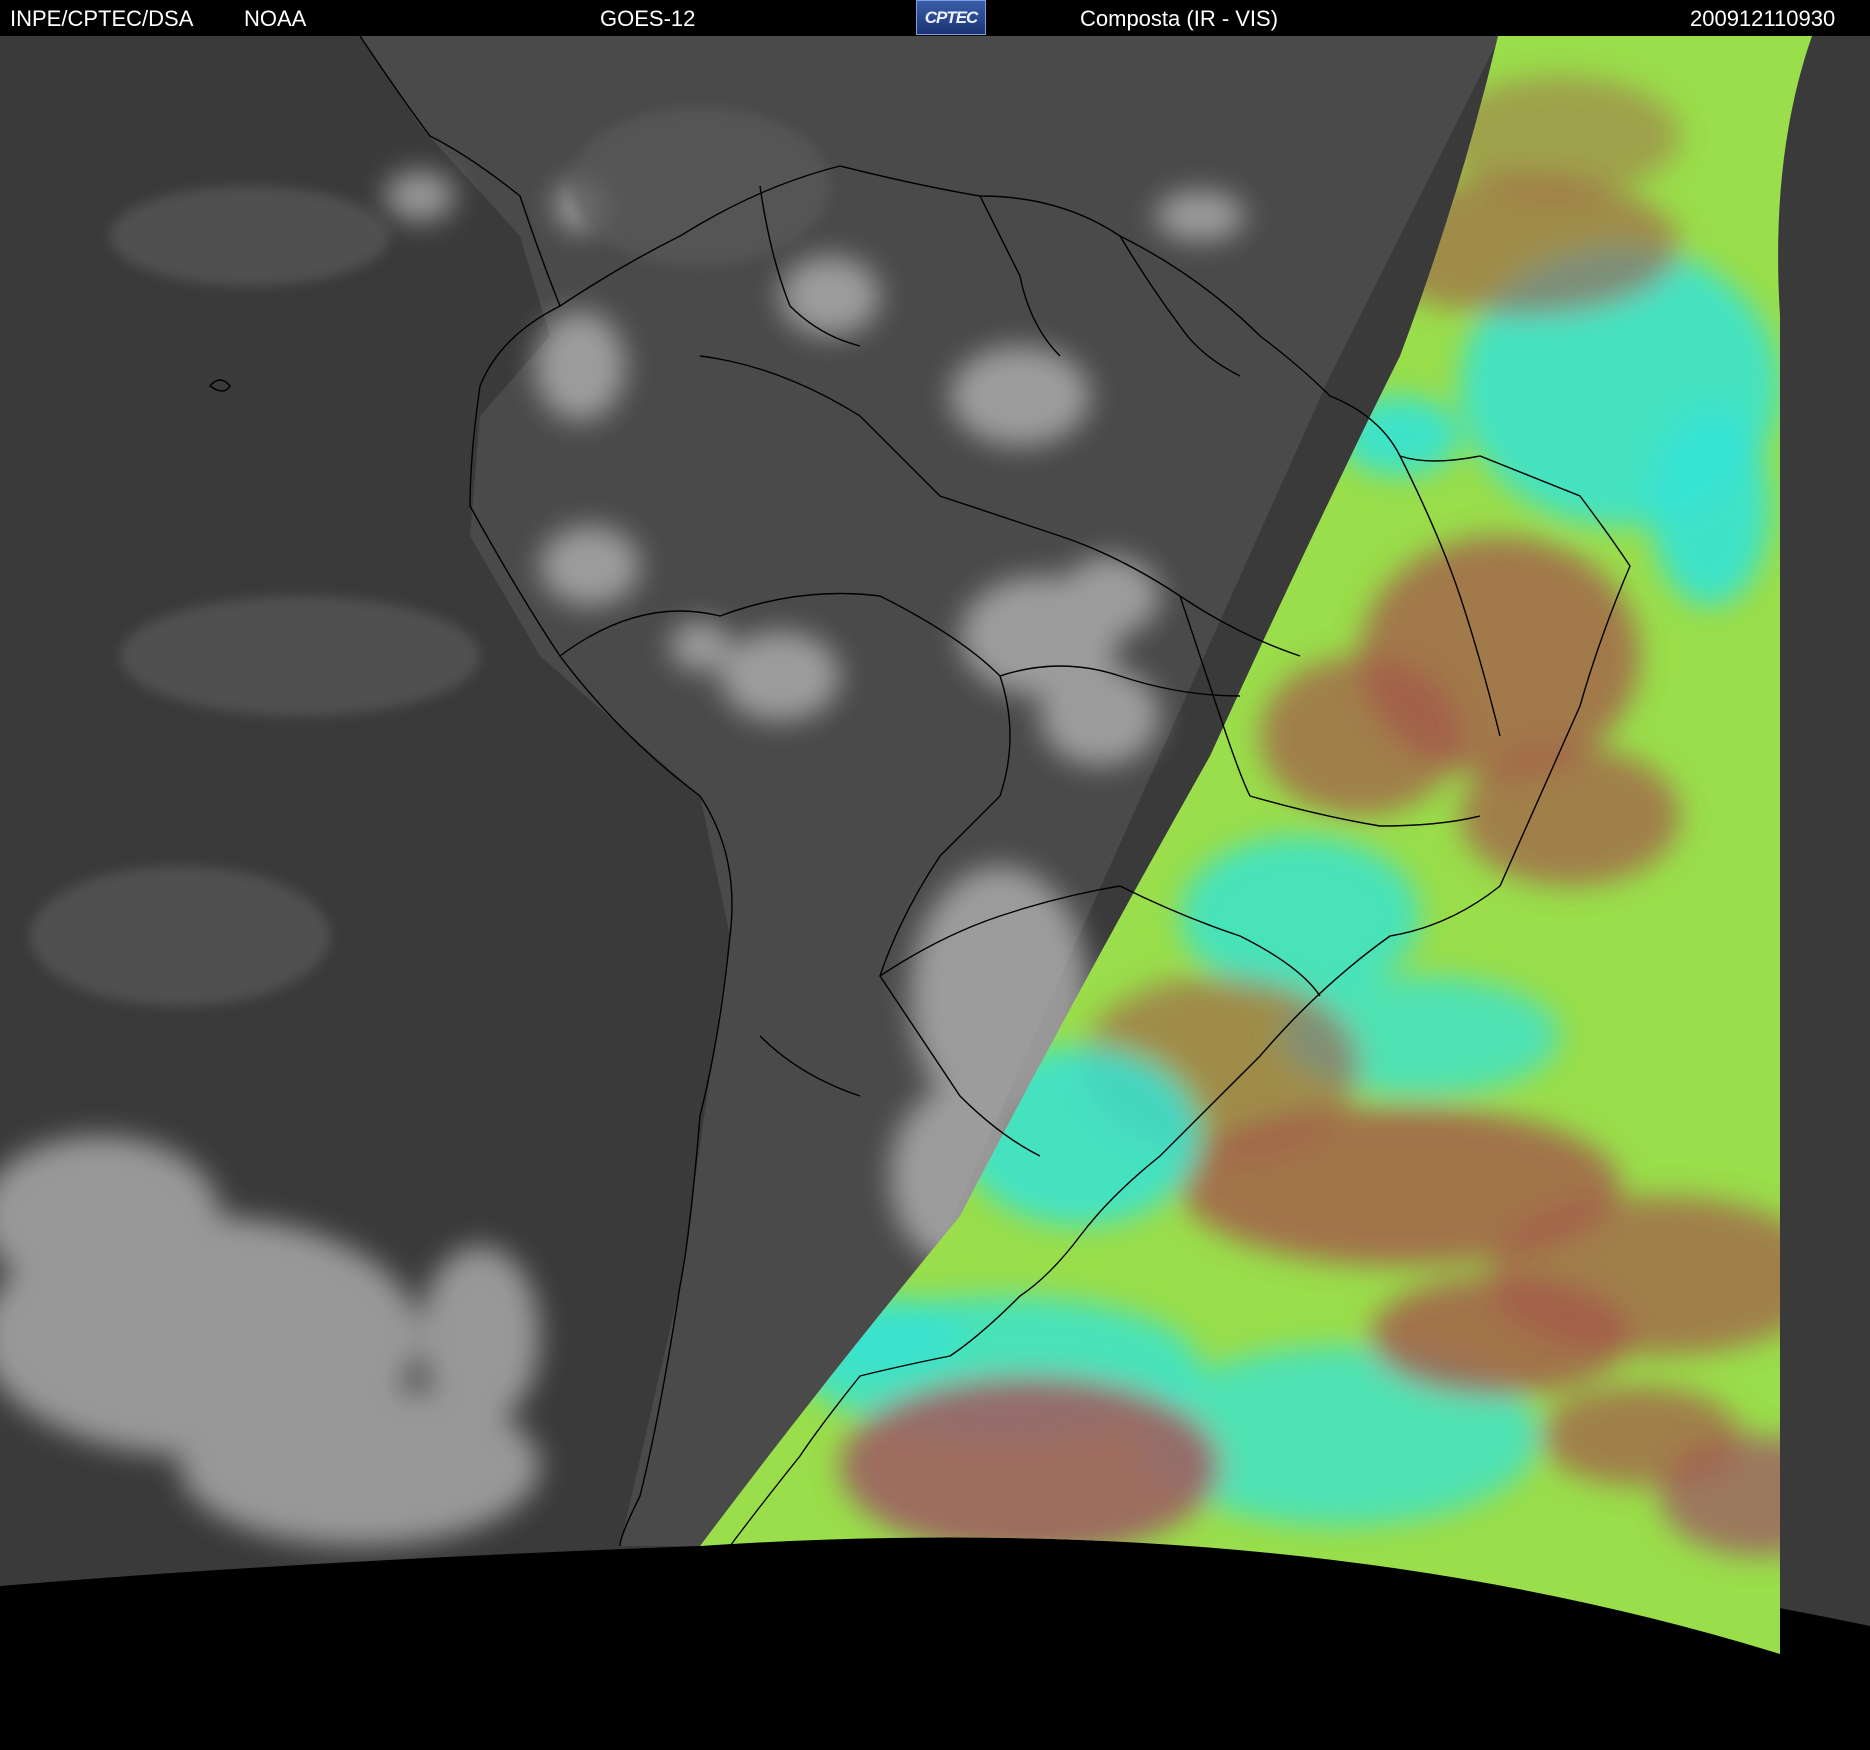 This screenshot has width=1870, height=1750. I want to click on satellite-label: GOES-12, so click(648, 18).